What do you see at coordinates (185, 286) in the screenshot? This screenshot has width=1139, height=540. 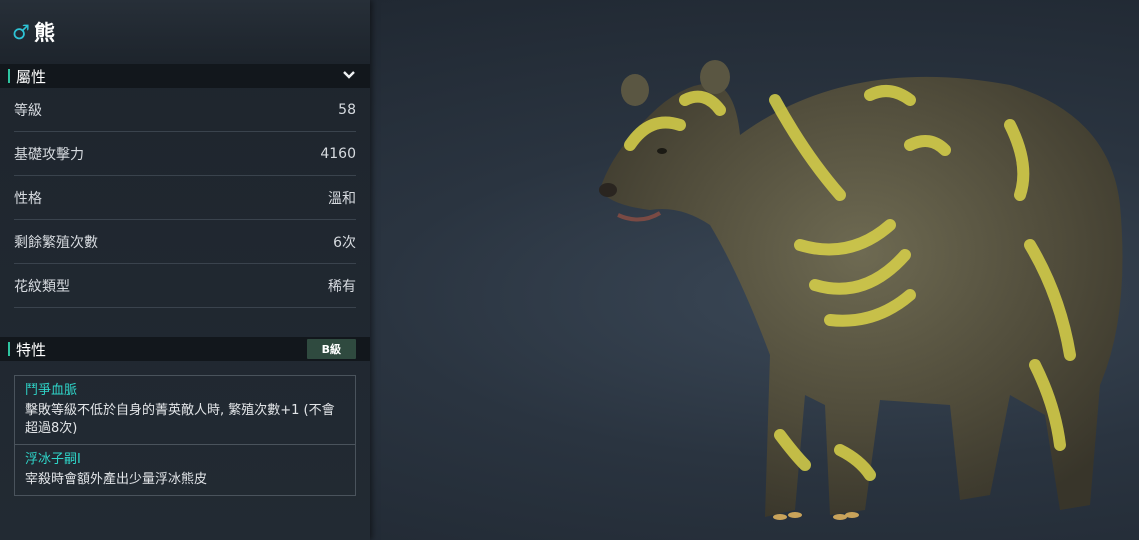 I see `attr-row-pattern: 花紋類型 稀有` at bounding box center [185, 286].